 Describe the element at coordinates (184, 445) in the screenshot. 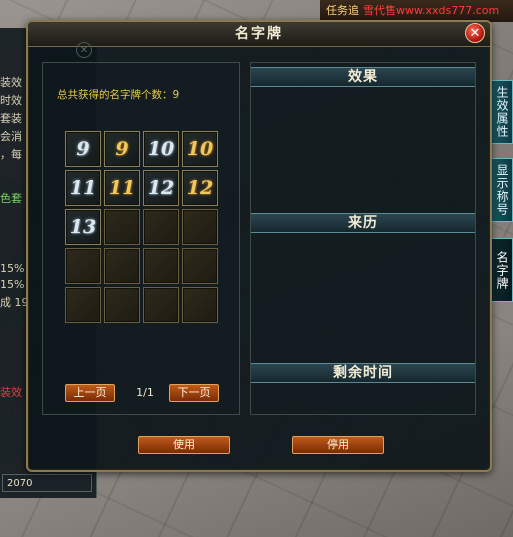

I see `use-button: 使用` at that location.